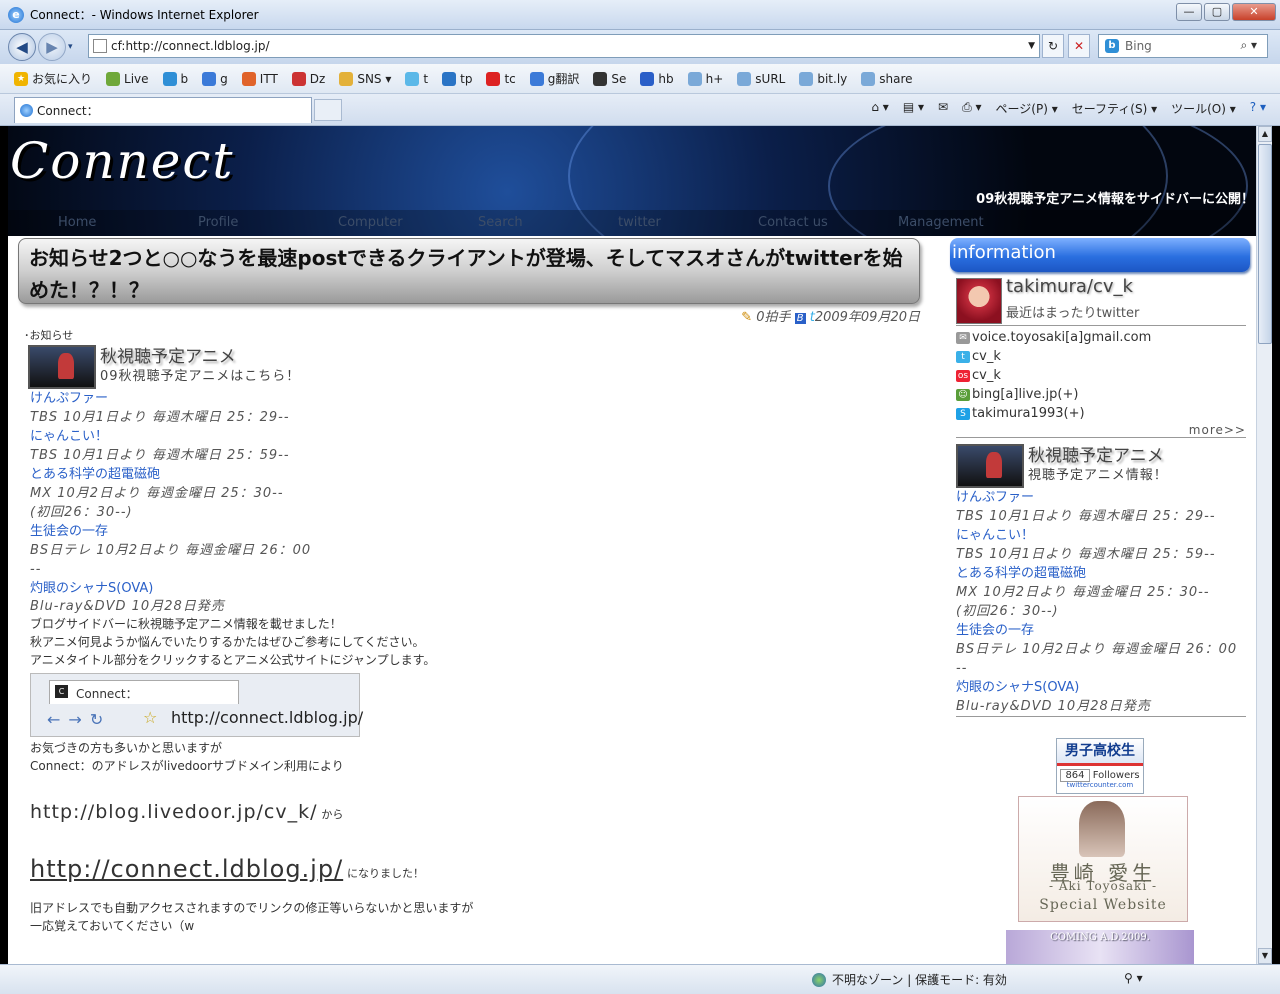 The height and width of the screenshot is (994, 1280). I want to click on new-url-line: http://connect.ldblog.jp/ になりました！, so click(475, 870).